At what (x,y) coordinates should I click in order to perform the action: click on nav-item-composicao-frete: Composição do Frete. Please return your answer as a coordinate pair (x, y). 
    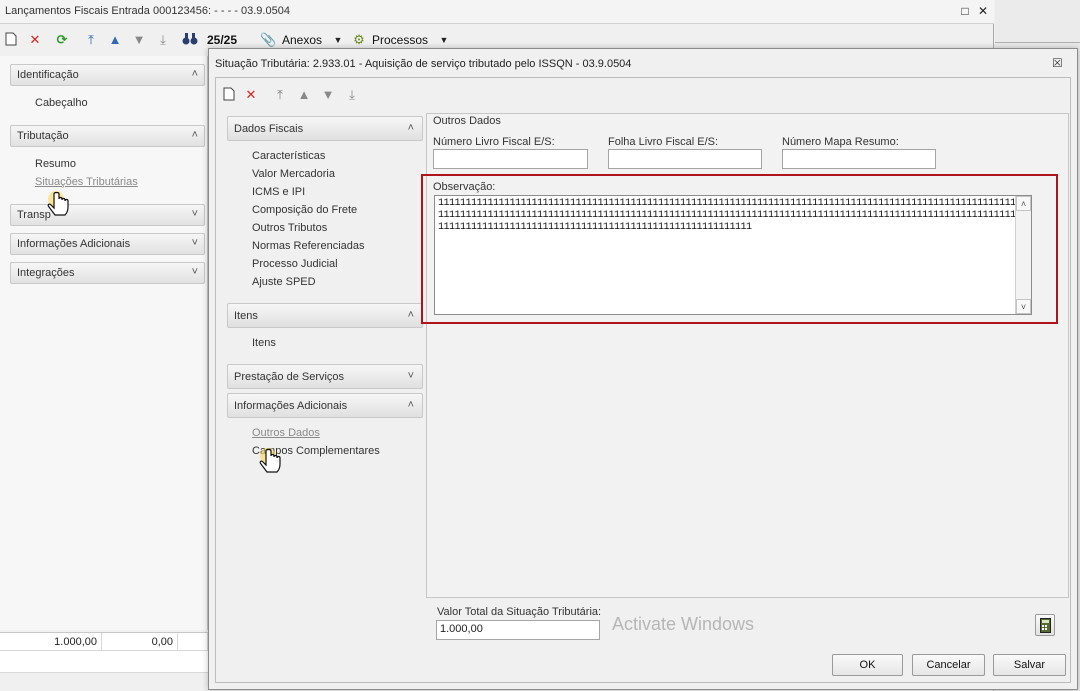
    Looking at the image, I should click on (304, 210).